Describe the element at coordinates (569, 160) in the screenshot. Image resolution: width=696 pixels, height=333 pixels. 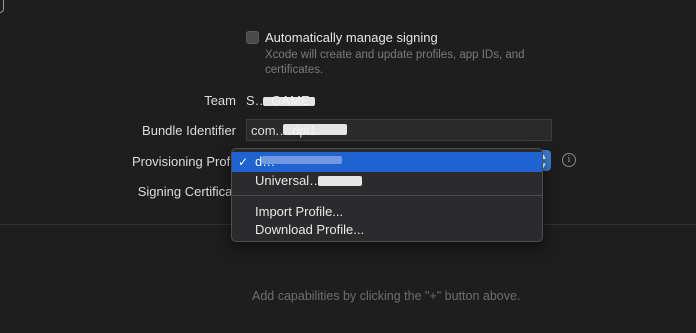
I see `info-icon: i` at that location.